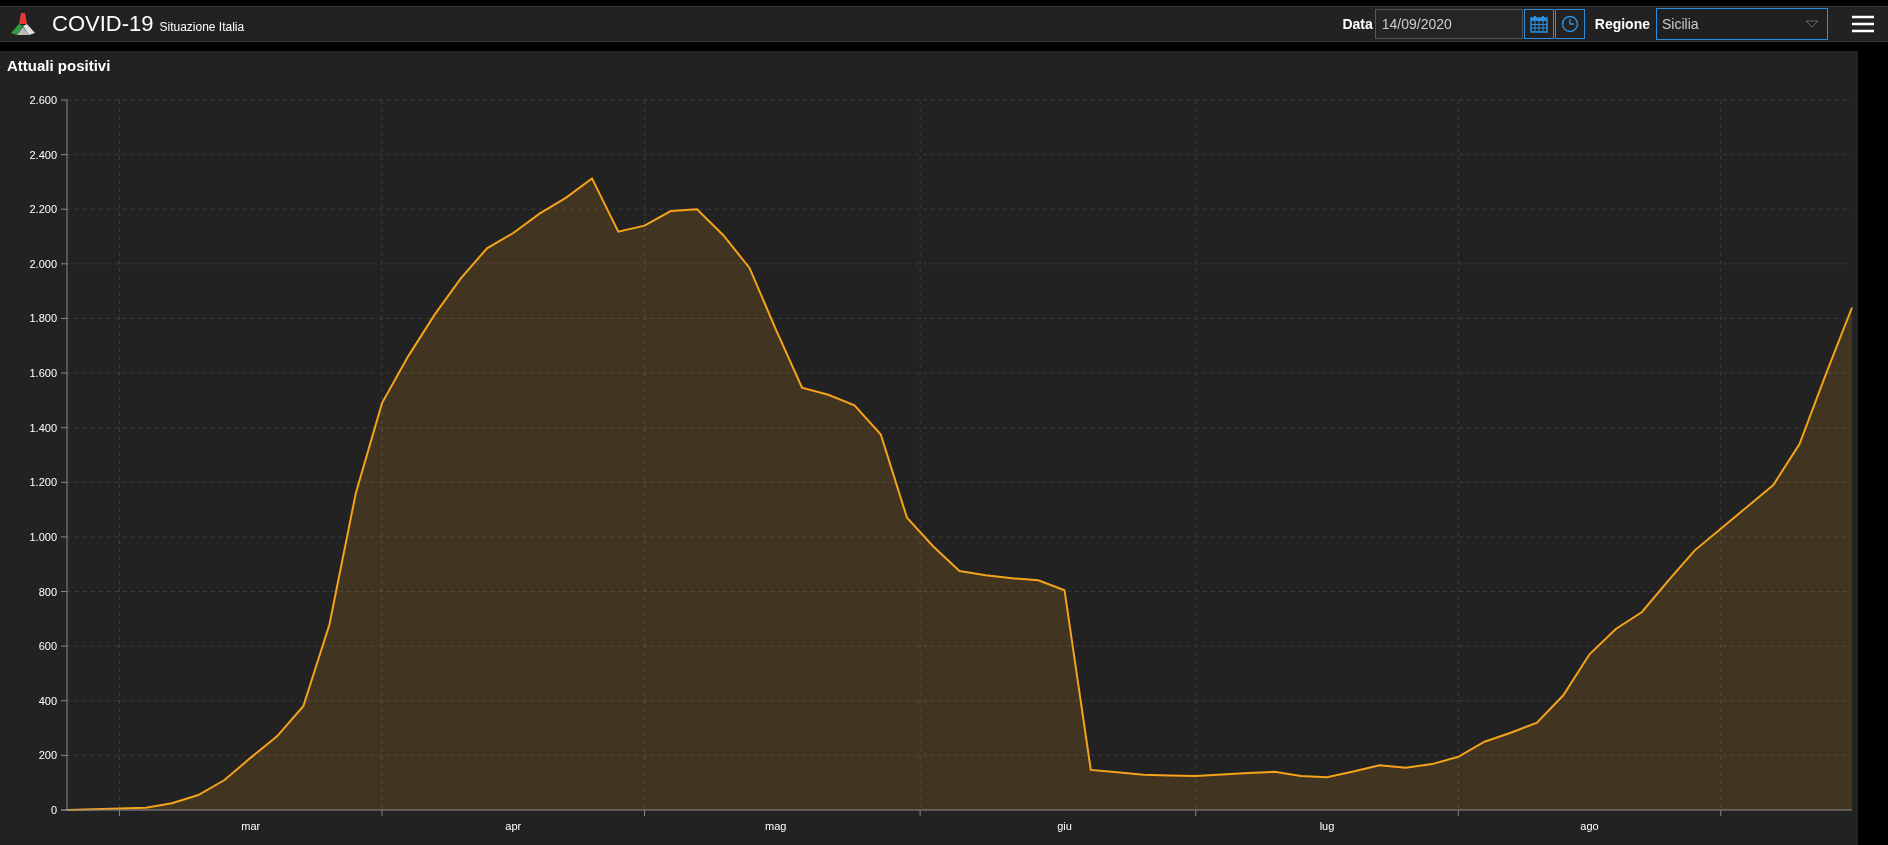 This screenshot has width=1888, height=845. What do you see at coordinates (1448, 24) in the screenshot?
I see `date-field: 14/09/2020` at bounding box center [1448, 24].